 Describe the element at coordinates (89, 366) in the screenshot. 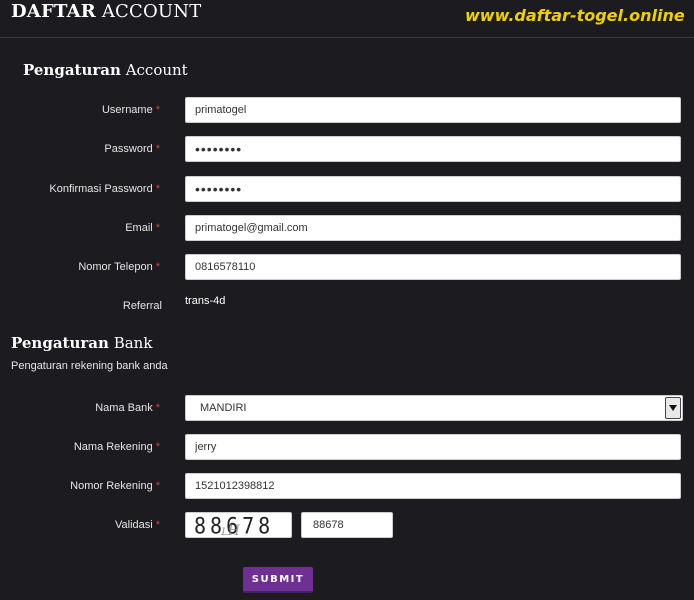

I see `bank-section-subtitle: Pengaturan rekening bank anda` at that location.